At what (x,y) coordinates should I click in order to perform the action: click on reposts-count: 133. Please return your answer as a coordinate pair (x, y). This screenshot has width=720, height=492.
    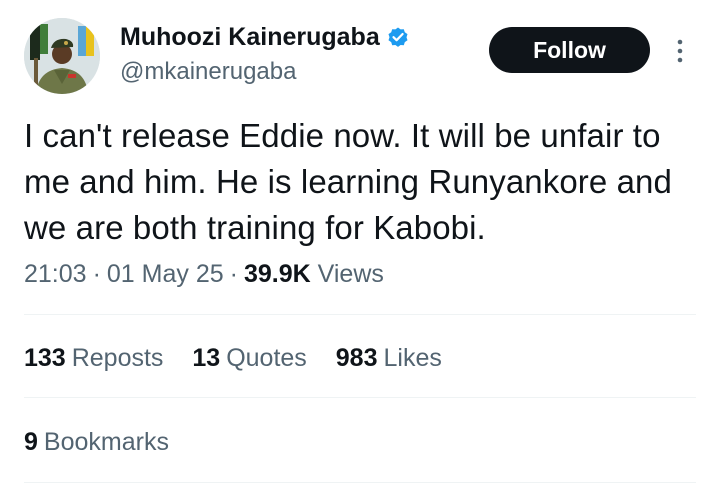
    Looking at the image, I should click on (45, 358).